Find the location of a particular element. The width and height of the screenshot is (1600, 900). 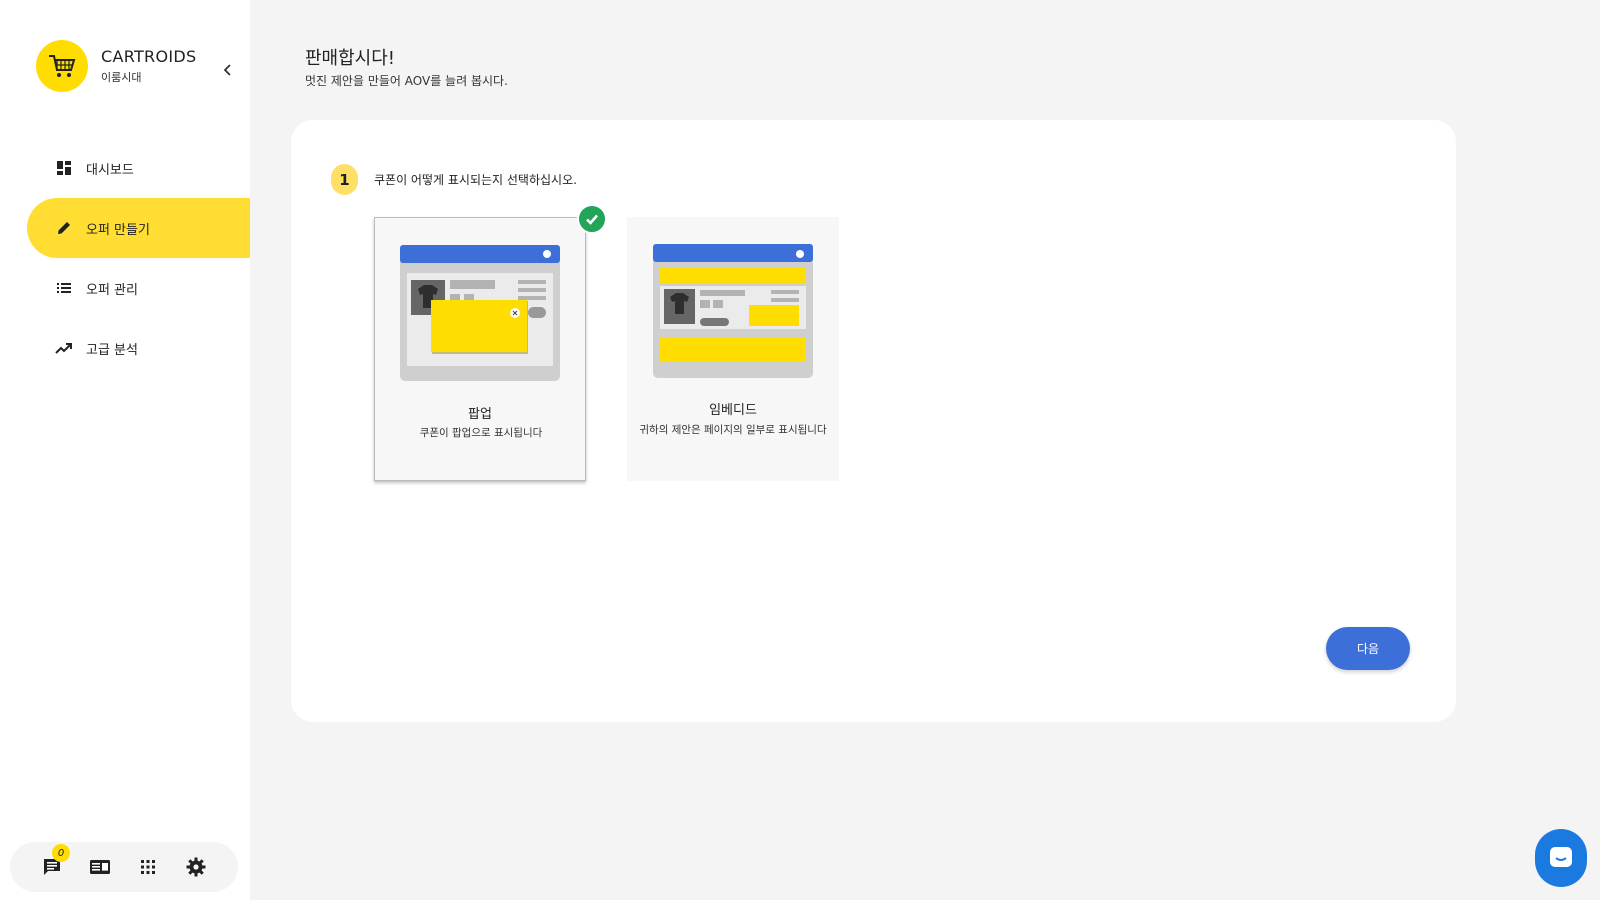

article-icon is located at coordinates (100, 867).